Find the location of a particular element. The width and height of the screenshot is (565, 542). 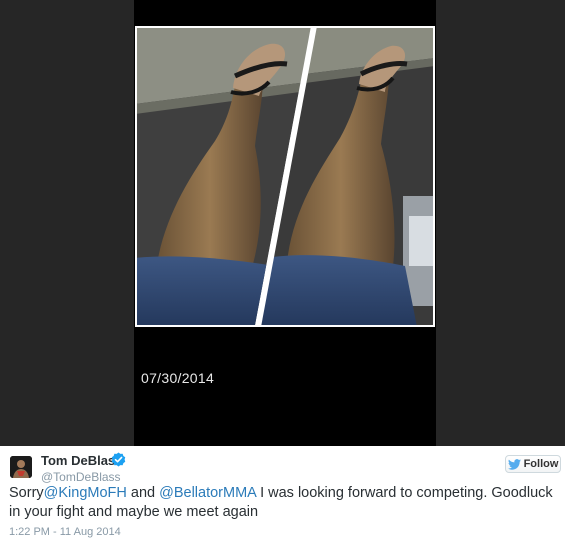

tweet-timestamp: 1:22 PM - 11 Aug 2014 is located at coordinates (65, 532).